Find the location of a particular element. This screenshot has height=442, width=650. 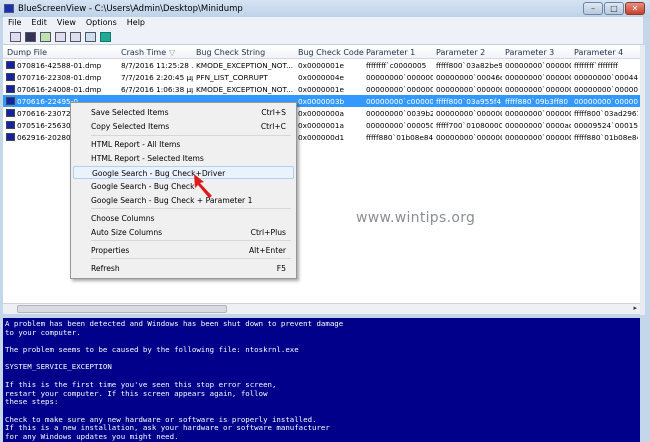

bsod-line: these steps: is located at coordinates (32, 402).